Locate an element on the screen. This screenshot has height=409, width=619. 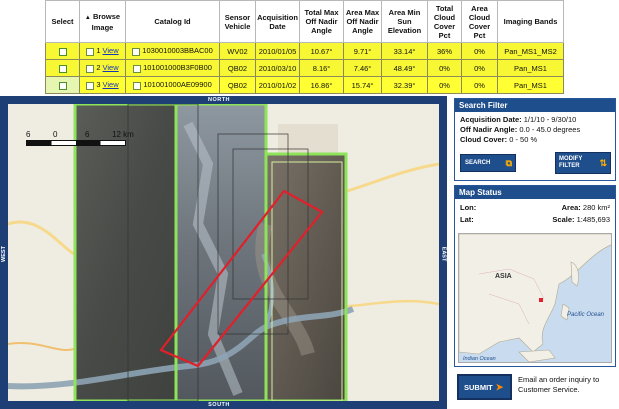
asia-label: ASIA is located at coordinates (503, 276).